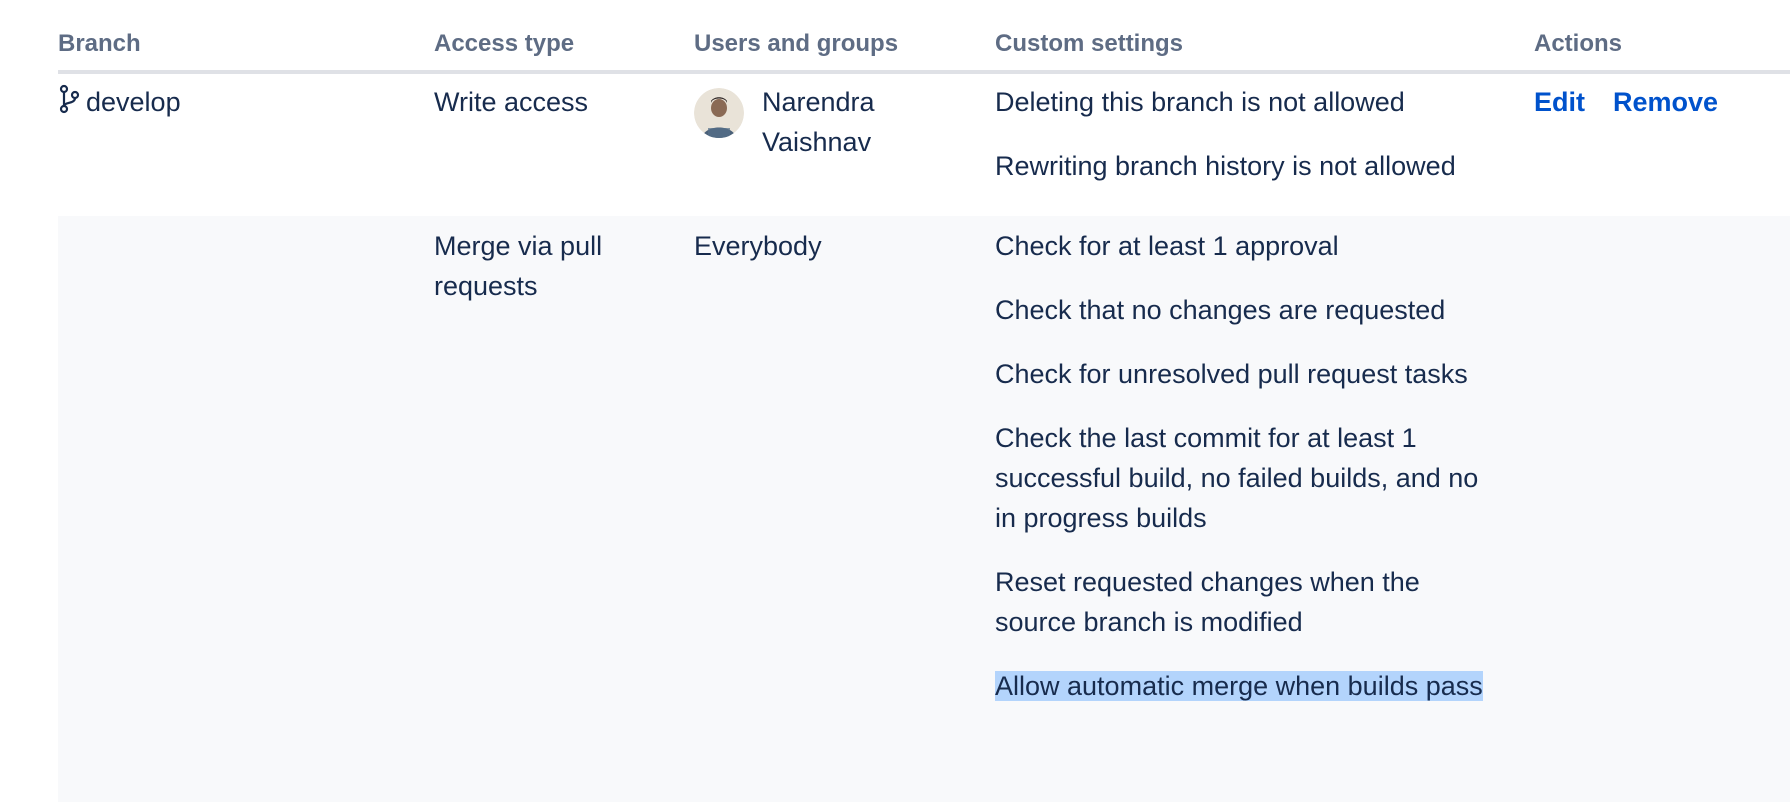  What do you see at coordinates (1239, 686) in the screenshot?
I see `selected-text: Allow automatic merge when builds pass` at bounding box center [1239, 686].